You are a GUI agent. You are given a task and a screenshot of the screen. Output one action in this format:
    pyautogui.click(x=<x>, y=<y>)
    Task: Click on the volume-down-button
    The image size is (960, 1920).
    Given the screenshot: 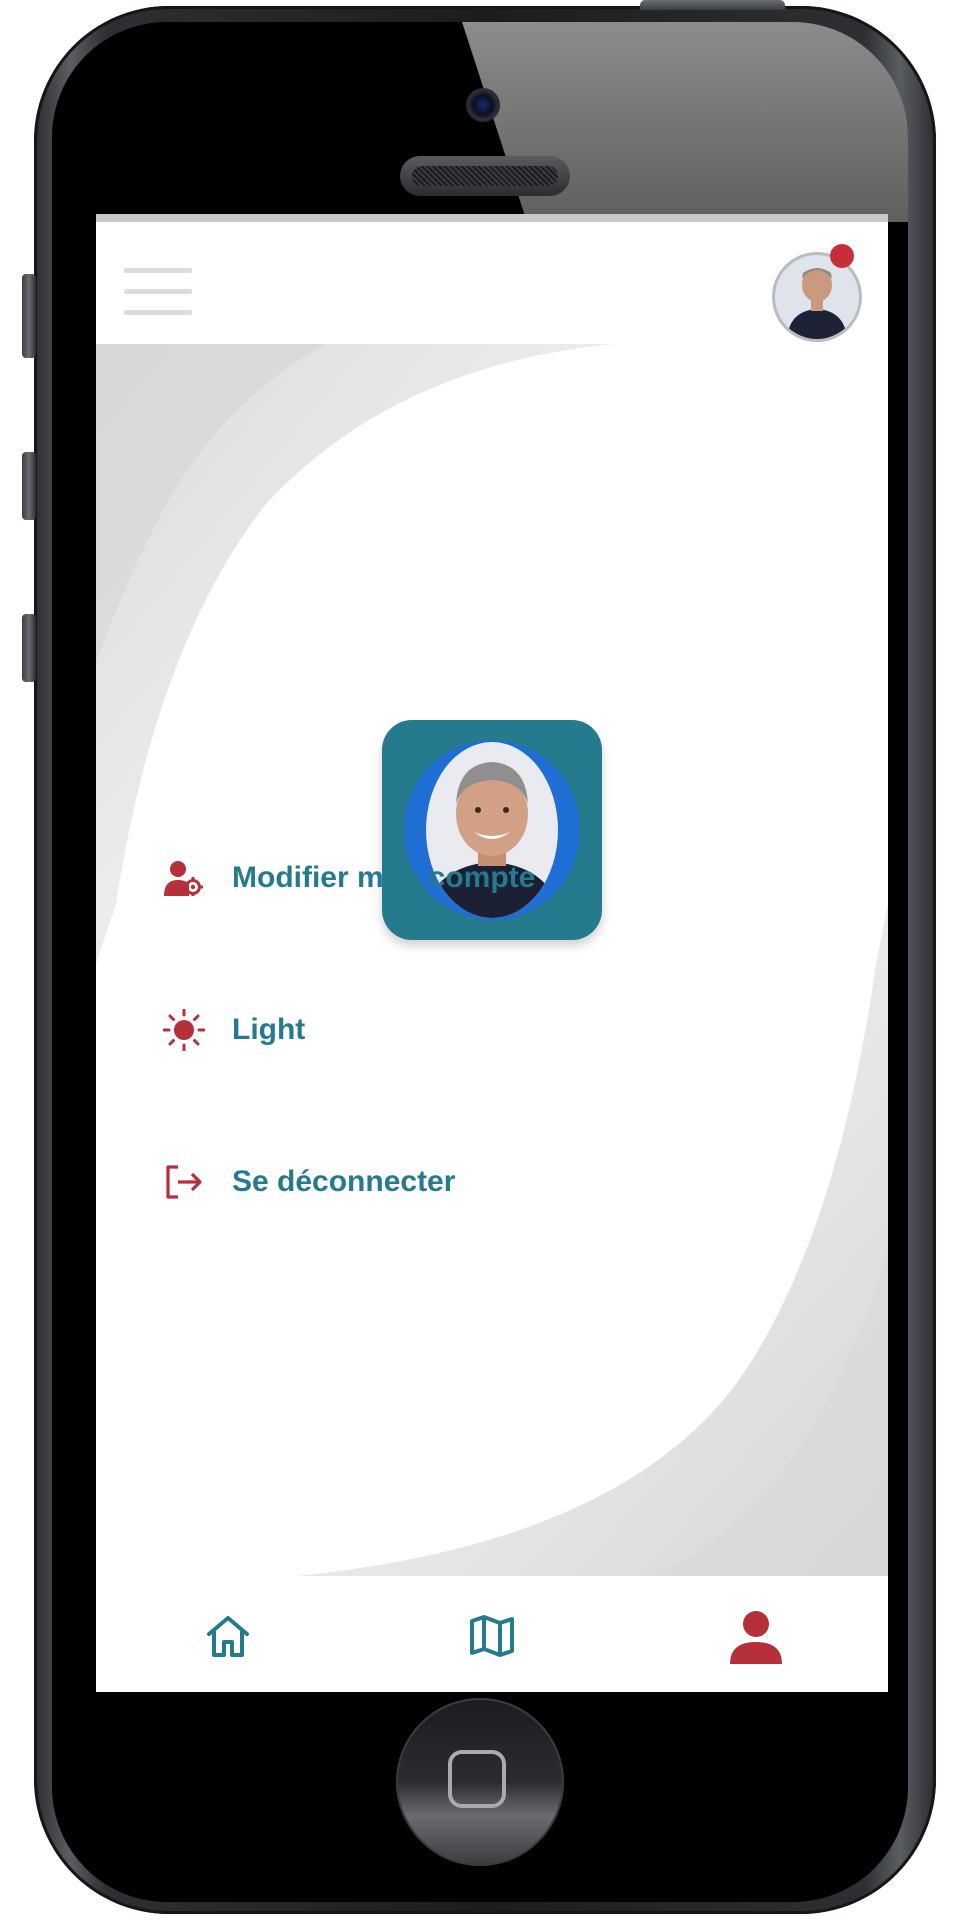 What is the action you would take?
    pyautogui.click(x=29, y=648)
    